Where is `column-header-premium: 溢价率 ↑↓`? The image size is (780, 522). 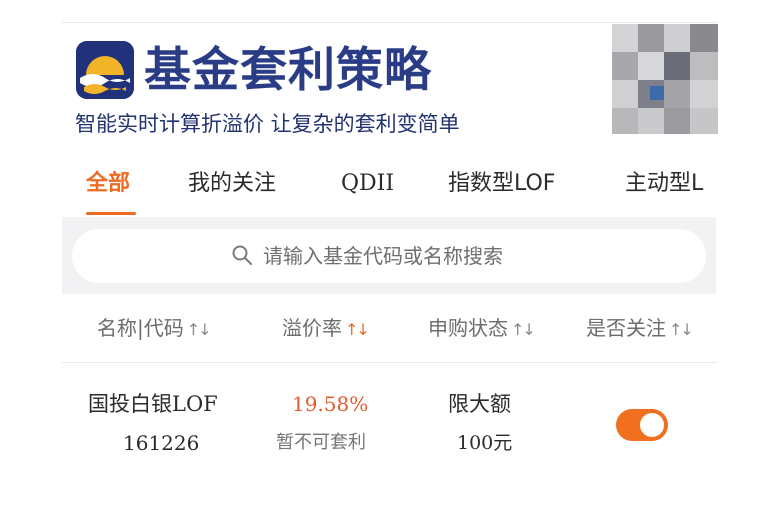
column-header-premium: 溢价率 ↑↓ is located at coordinates (326, 329).